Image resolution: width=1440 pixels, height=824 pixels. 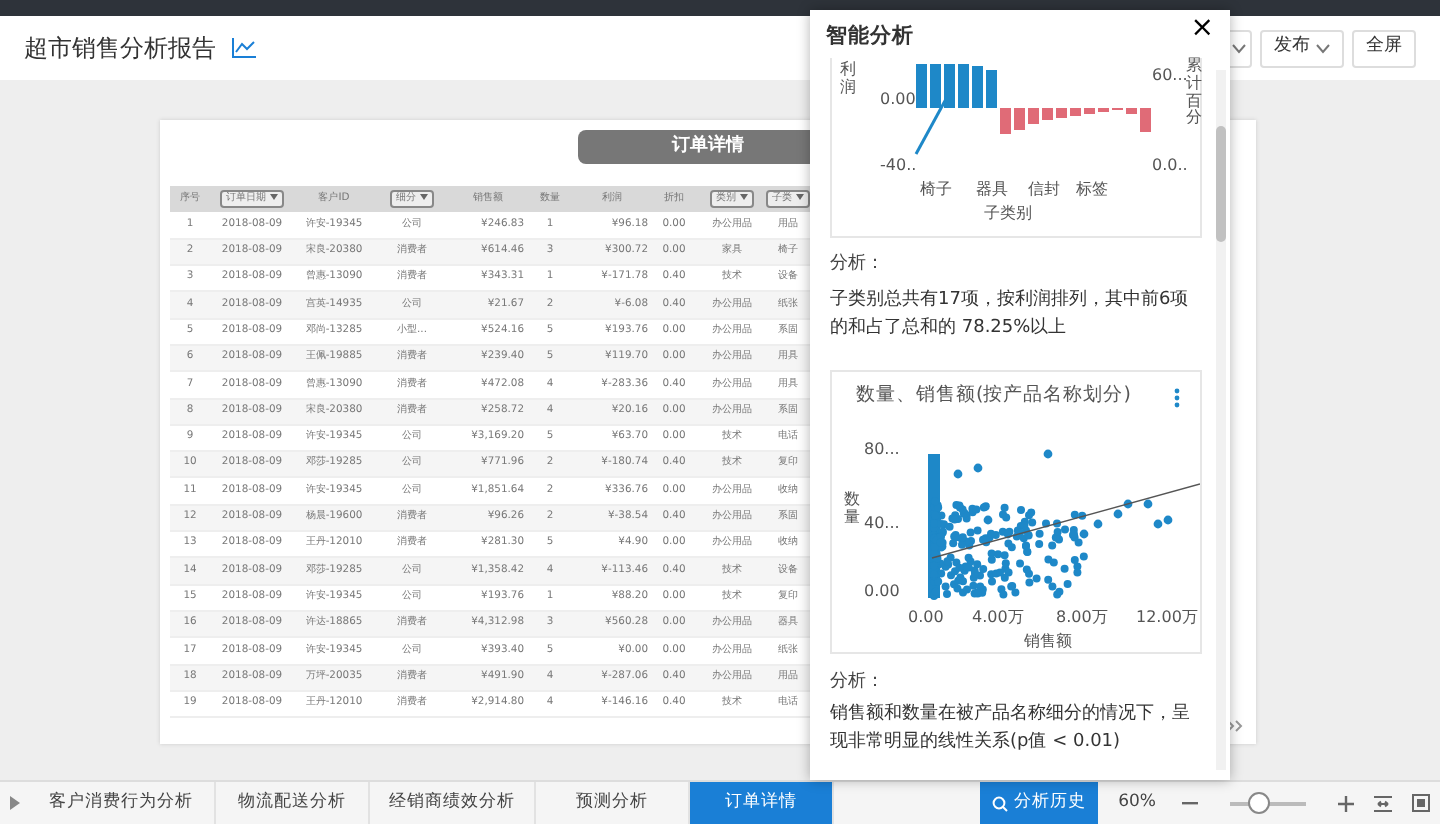 What do you see at coordinates (1202, 28) in the screenshot?
I see `close-button: ×` at bounding box center [1202, 28].